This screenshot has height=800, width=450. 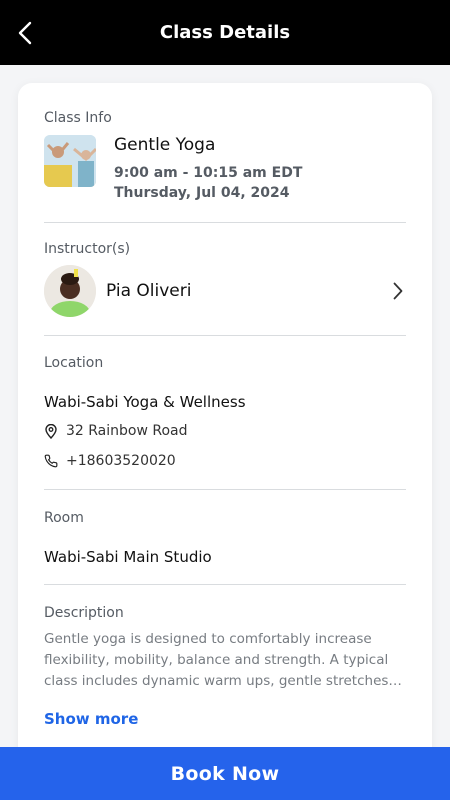 I want to click on class-image, so click(x=70, y=161).